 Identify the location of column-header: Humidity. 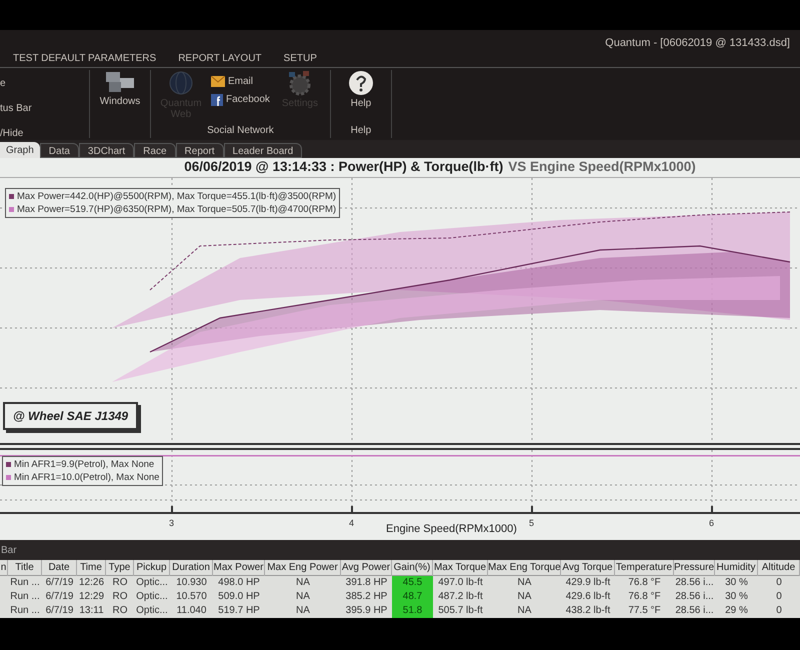
(736, 568).